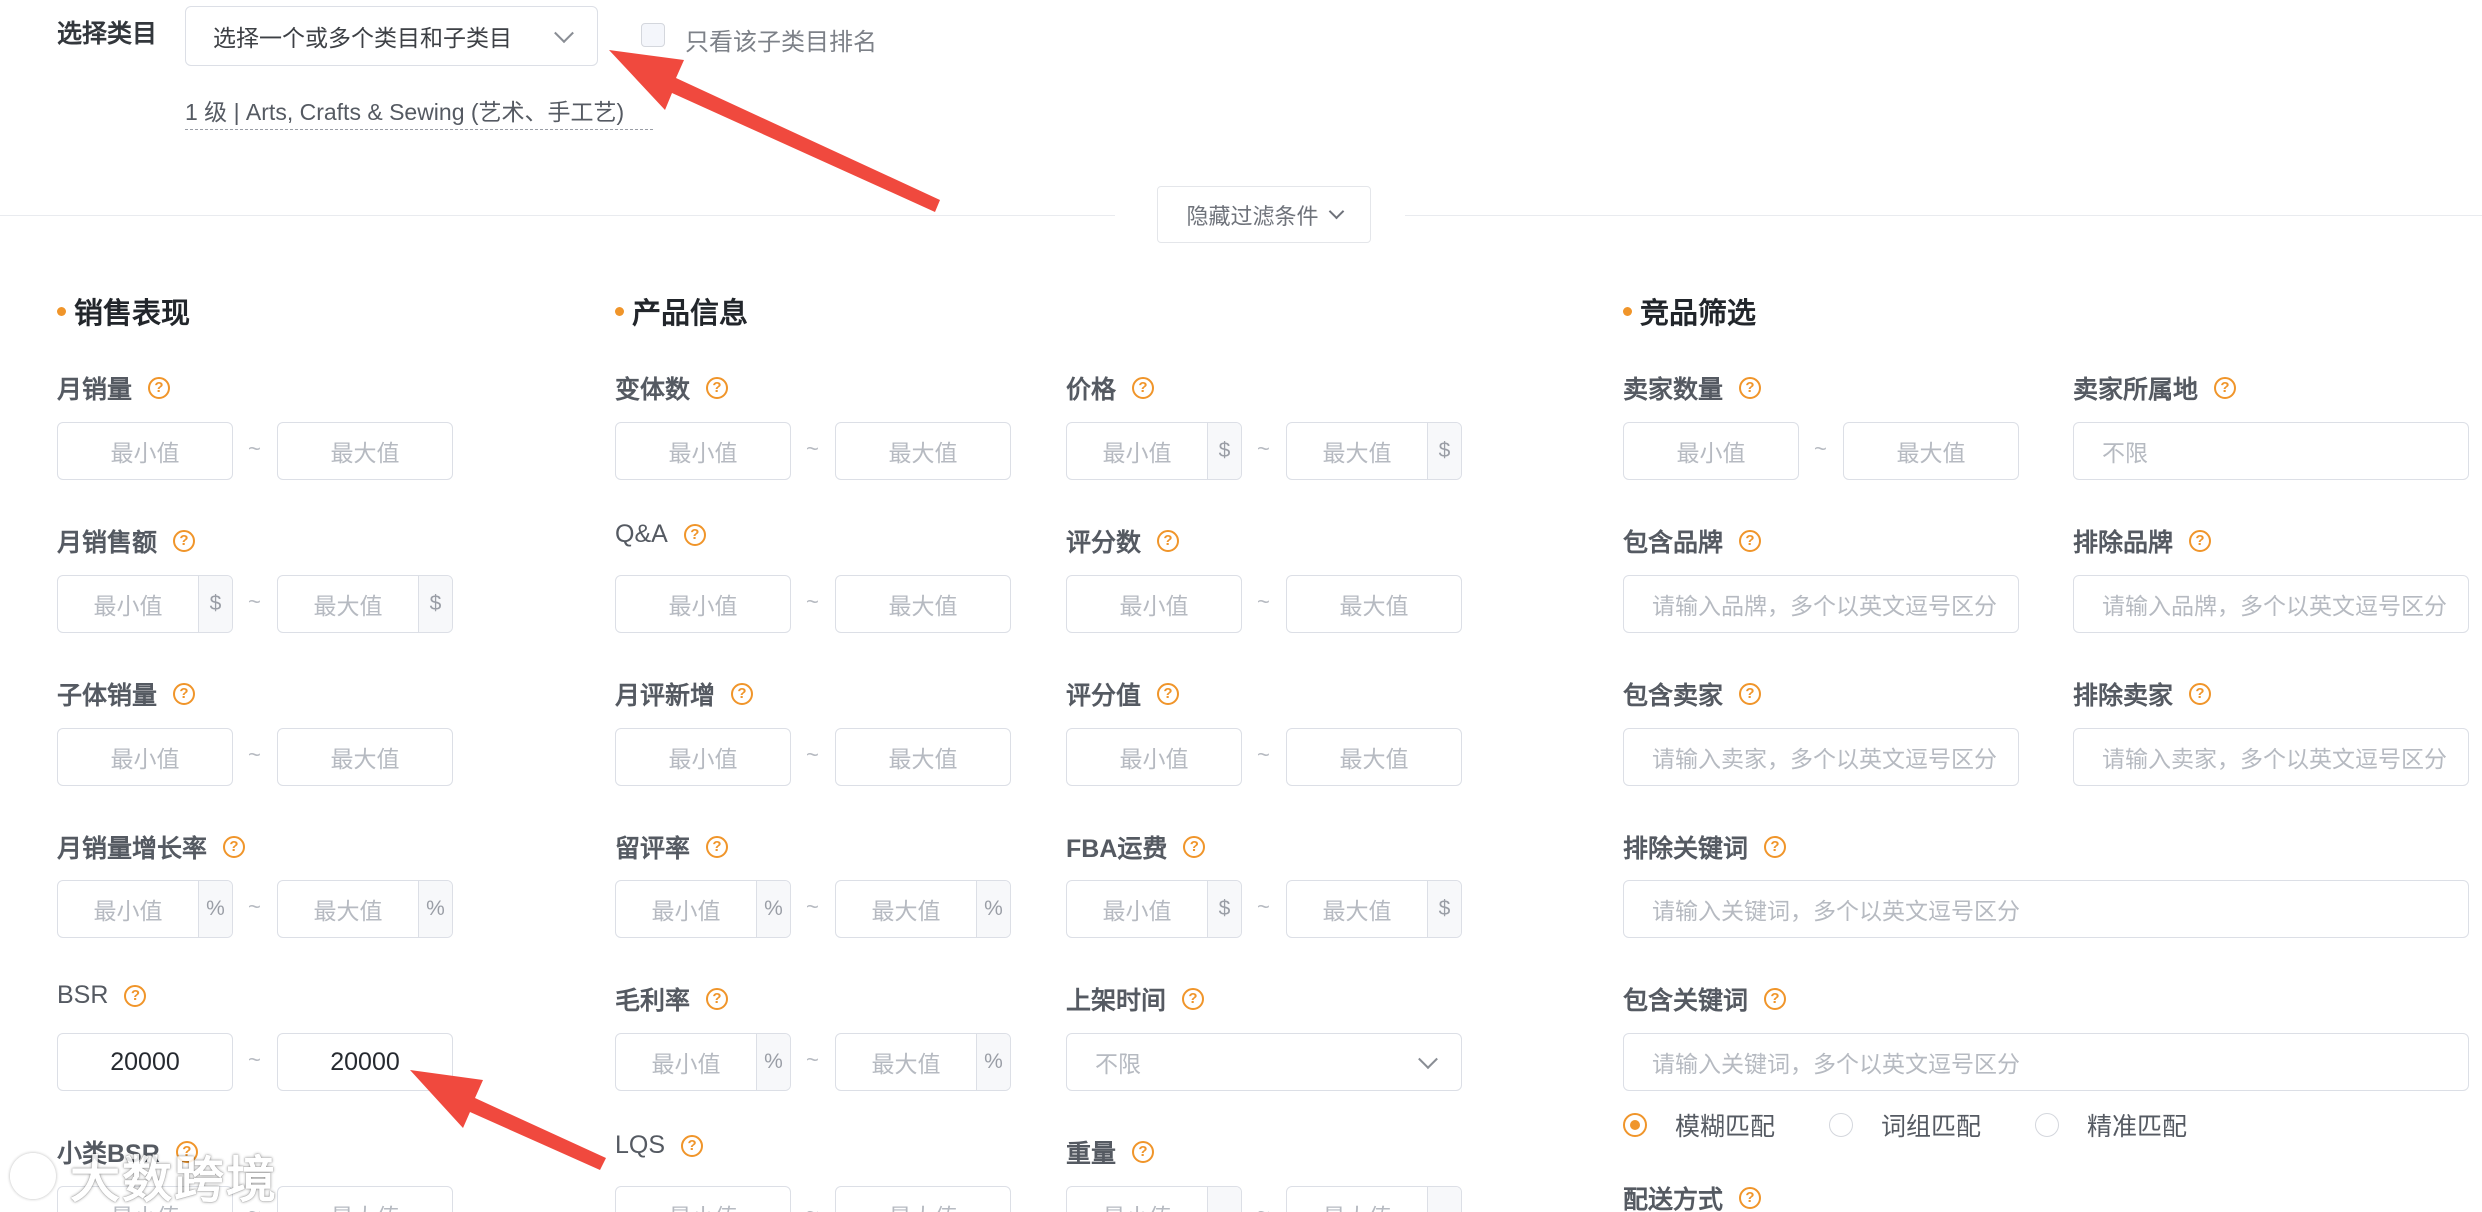 The width and height of the screenshot is (2482, 1212). Describe the element at coordinates (174, 1180) in the screenshot. I see `watermark-text: 大数跨境` at that location.